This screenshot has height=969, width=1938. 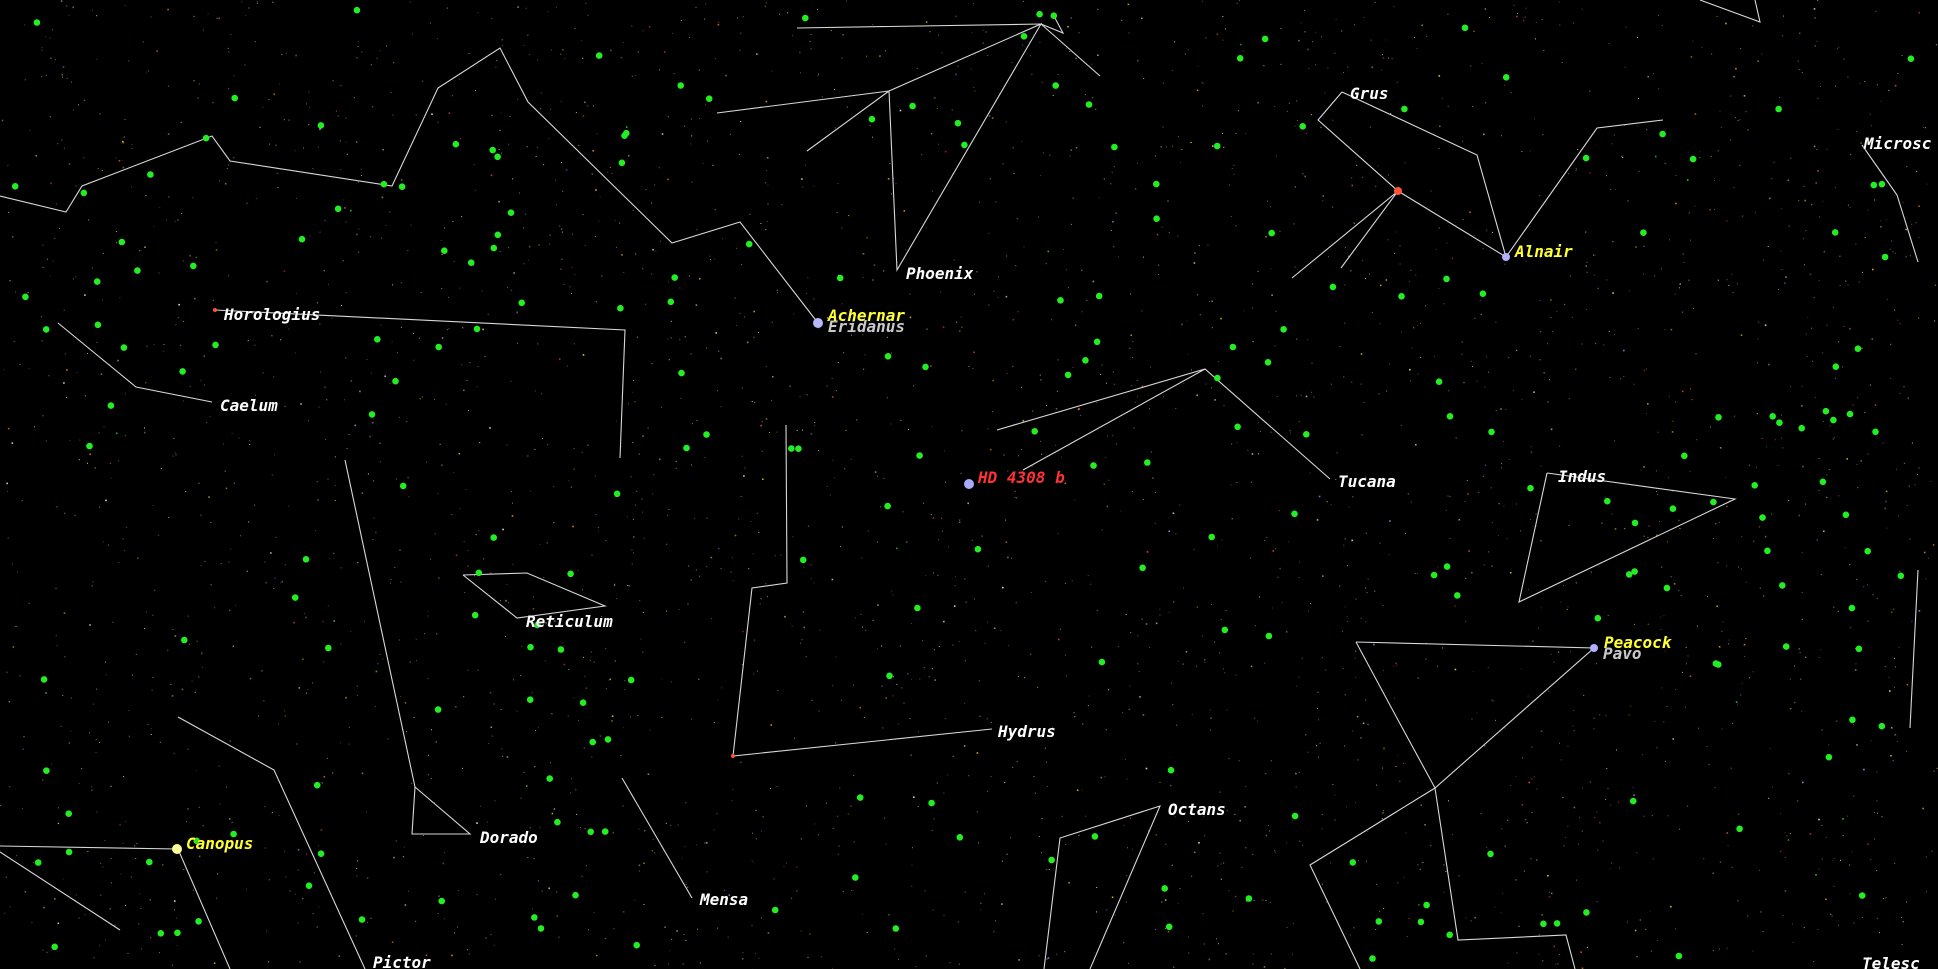 What do you see at coordinates (818, 323) in the screenshot?
I see `star-marker-achernar` at bounding box center [818, 323].